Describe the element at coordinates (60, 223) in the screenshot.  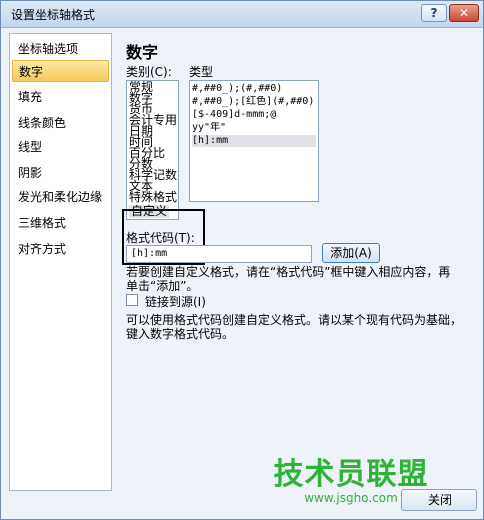
I see `nav-item-3d-format: 三维格式` at that location.